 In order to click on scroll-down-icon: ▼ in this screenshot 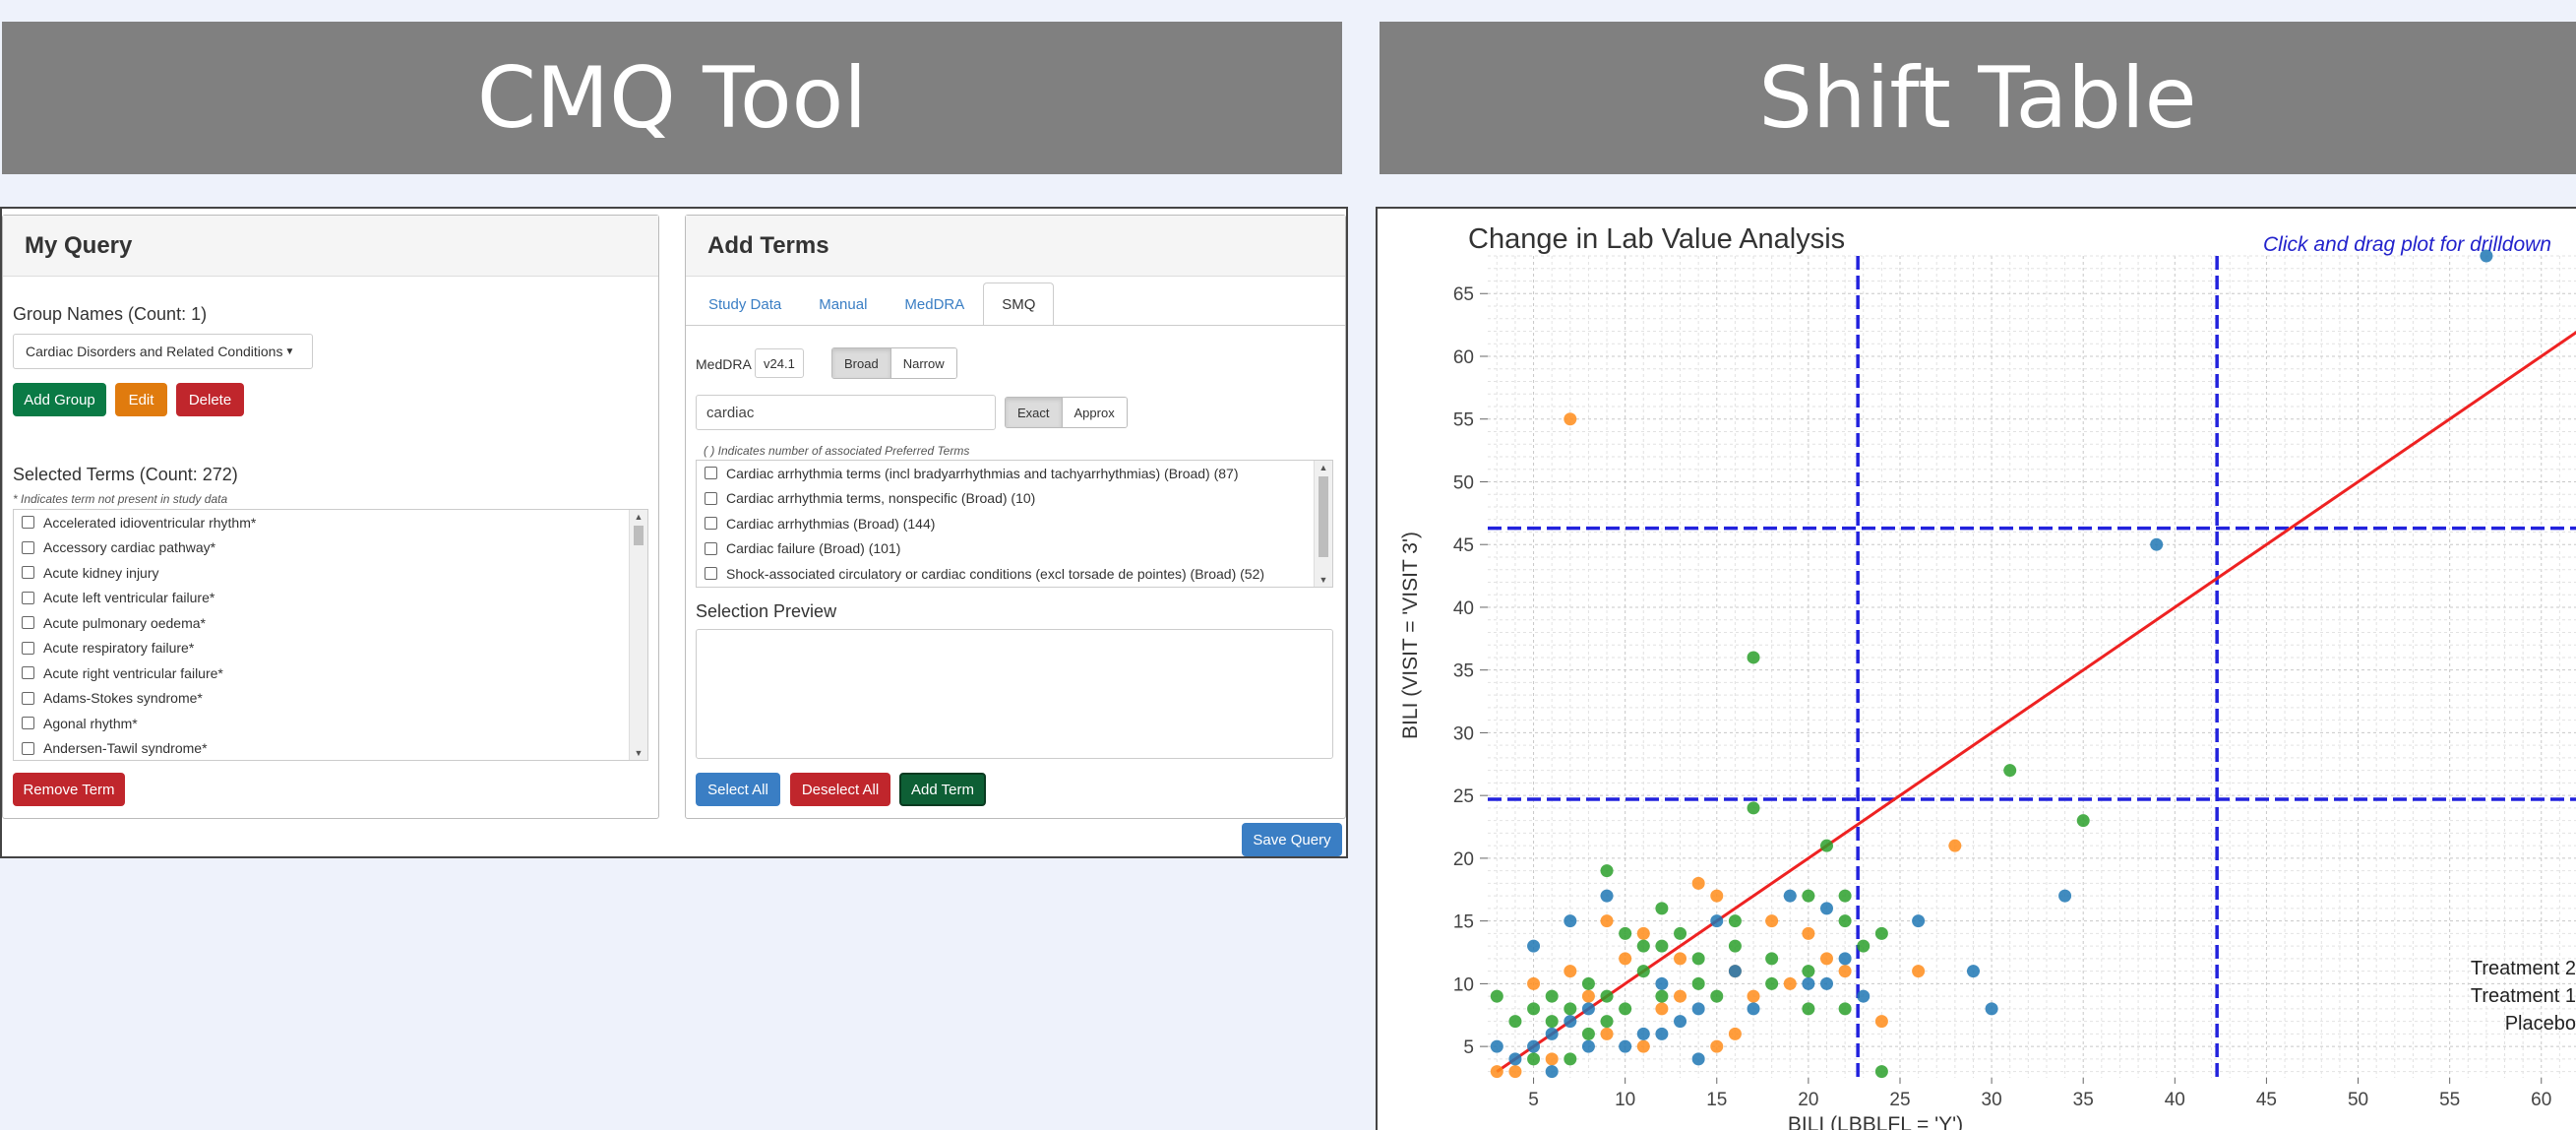, I will do `click(1323, 580)`.